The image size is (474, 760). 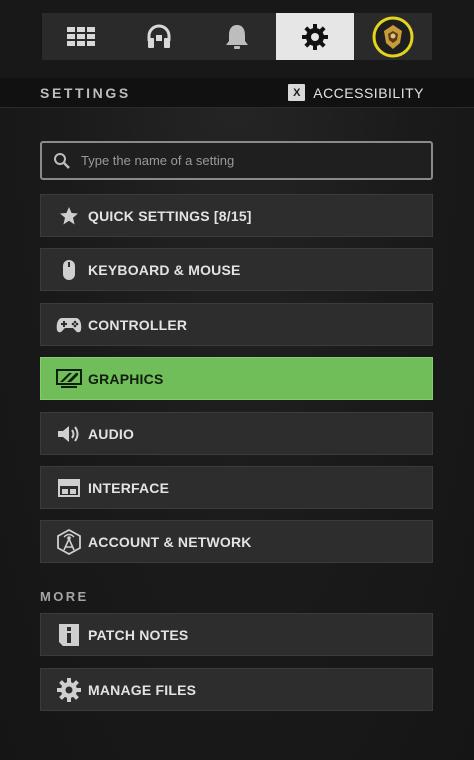 I want to click on menu-item-label: AUDIO, so click(x=111, y=433).